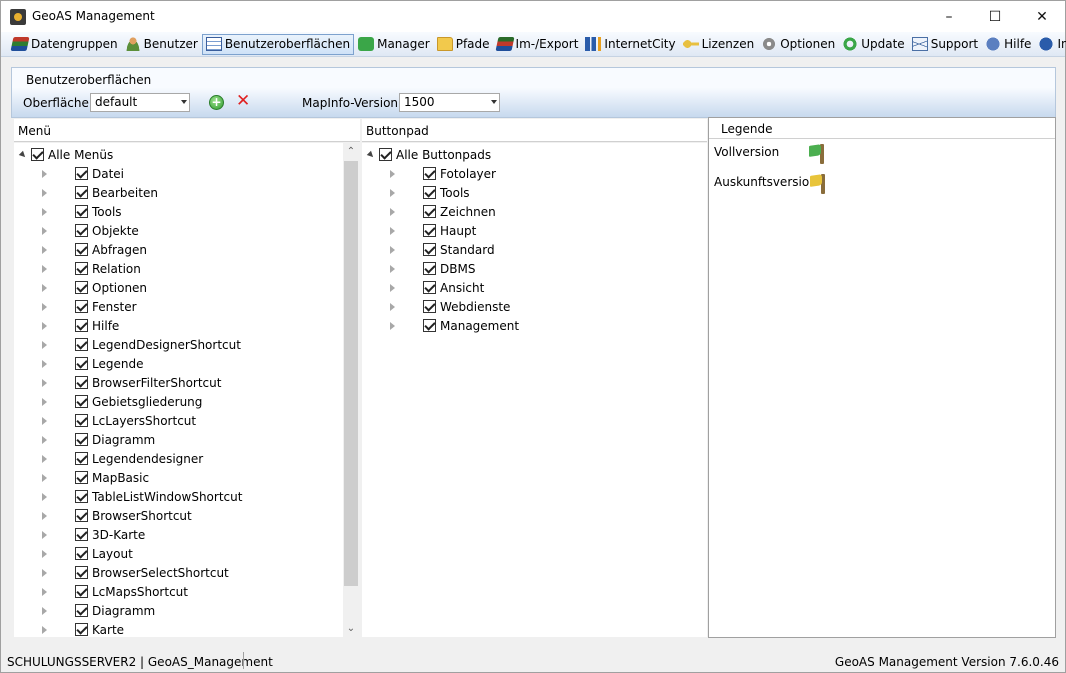 The width and height of the screenshot is (1066, 673). Describe the element at coordinates (1008, 44) in the screenshot. I see `menu-item-11: Hilfe` at that location.